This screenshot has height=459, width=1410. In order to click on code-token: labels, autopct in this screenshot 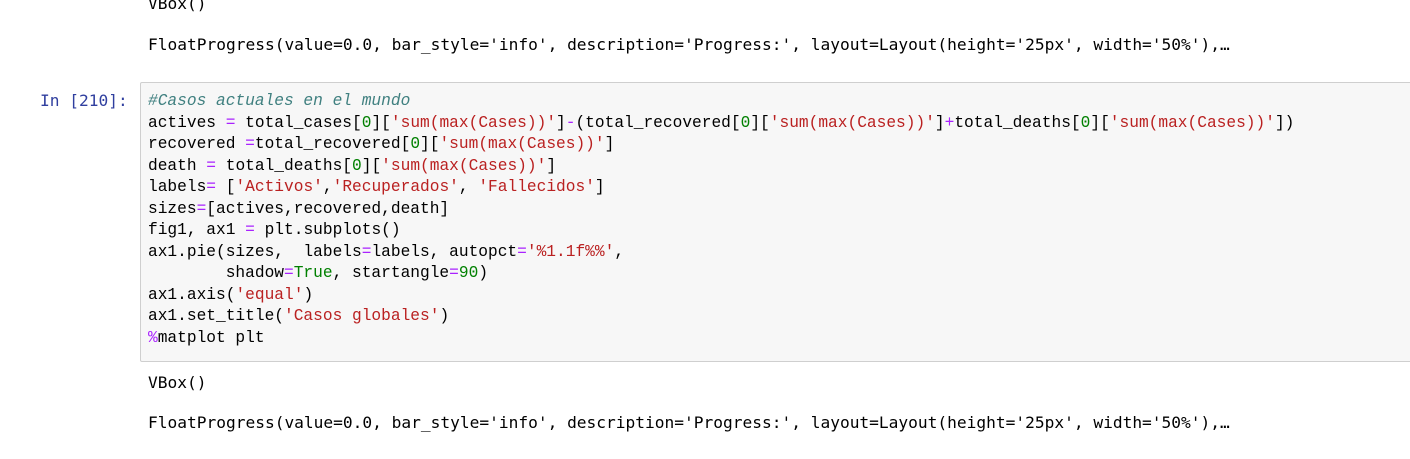, I will do `click(444, 251)`.